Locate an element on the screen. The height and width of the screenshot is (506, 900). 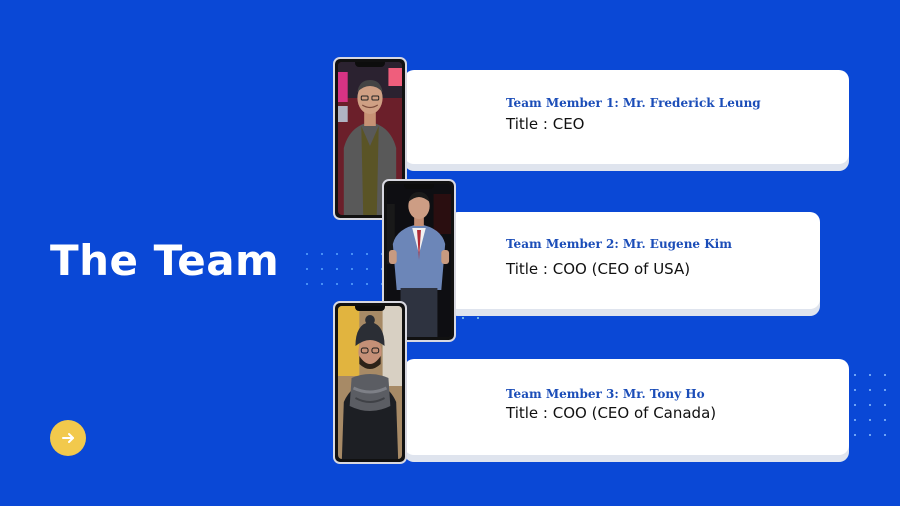
arrow-right-icon is located at coordinates (68, 438).